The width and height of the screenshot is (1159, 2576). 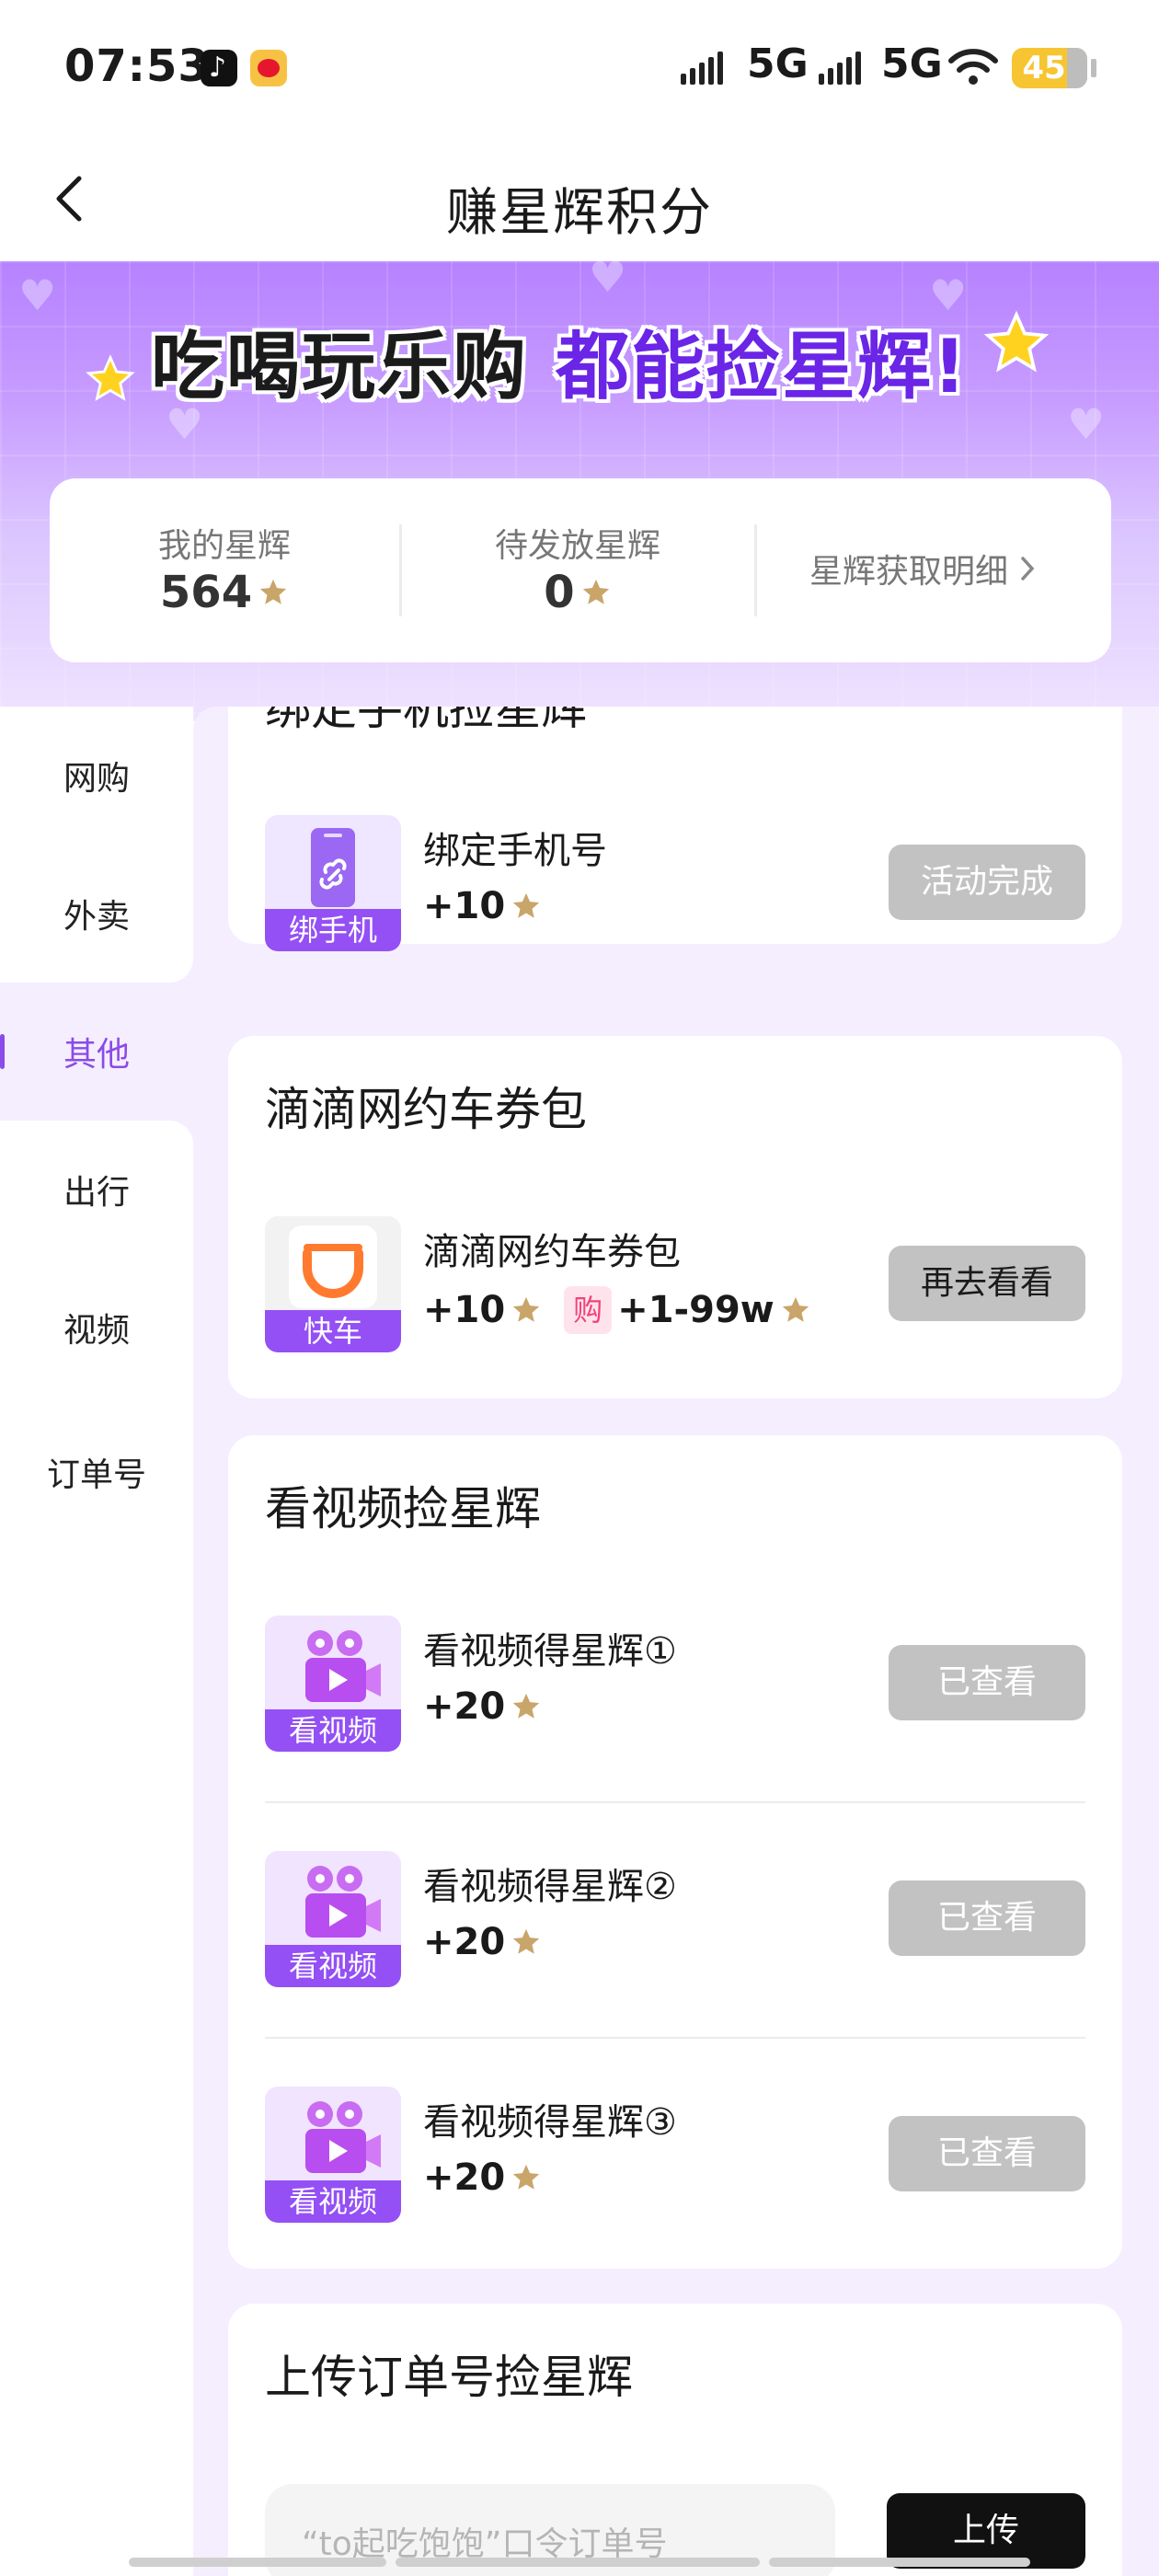 I want to click on task-row-video-1: 看视频 看视频得星辉① +20 已查看, so click(x=675, y=1685).